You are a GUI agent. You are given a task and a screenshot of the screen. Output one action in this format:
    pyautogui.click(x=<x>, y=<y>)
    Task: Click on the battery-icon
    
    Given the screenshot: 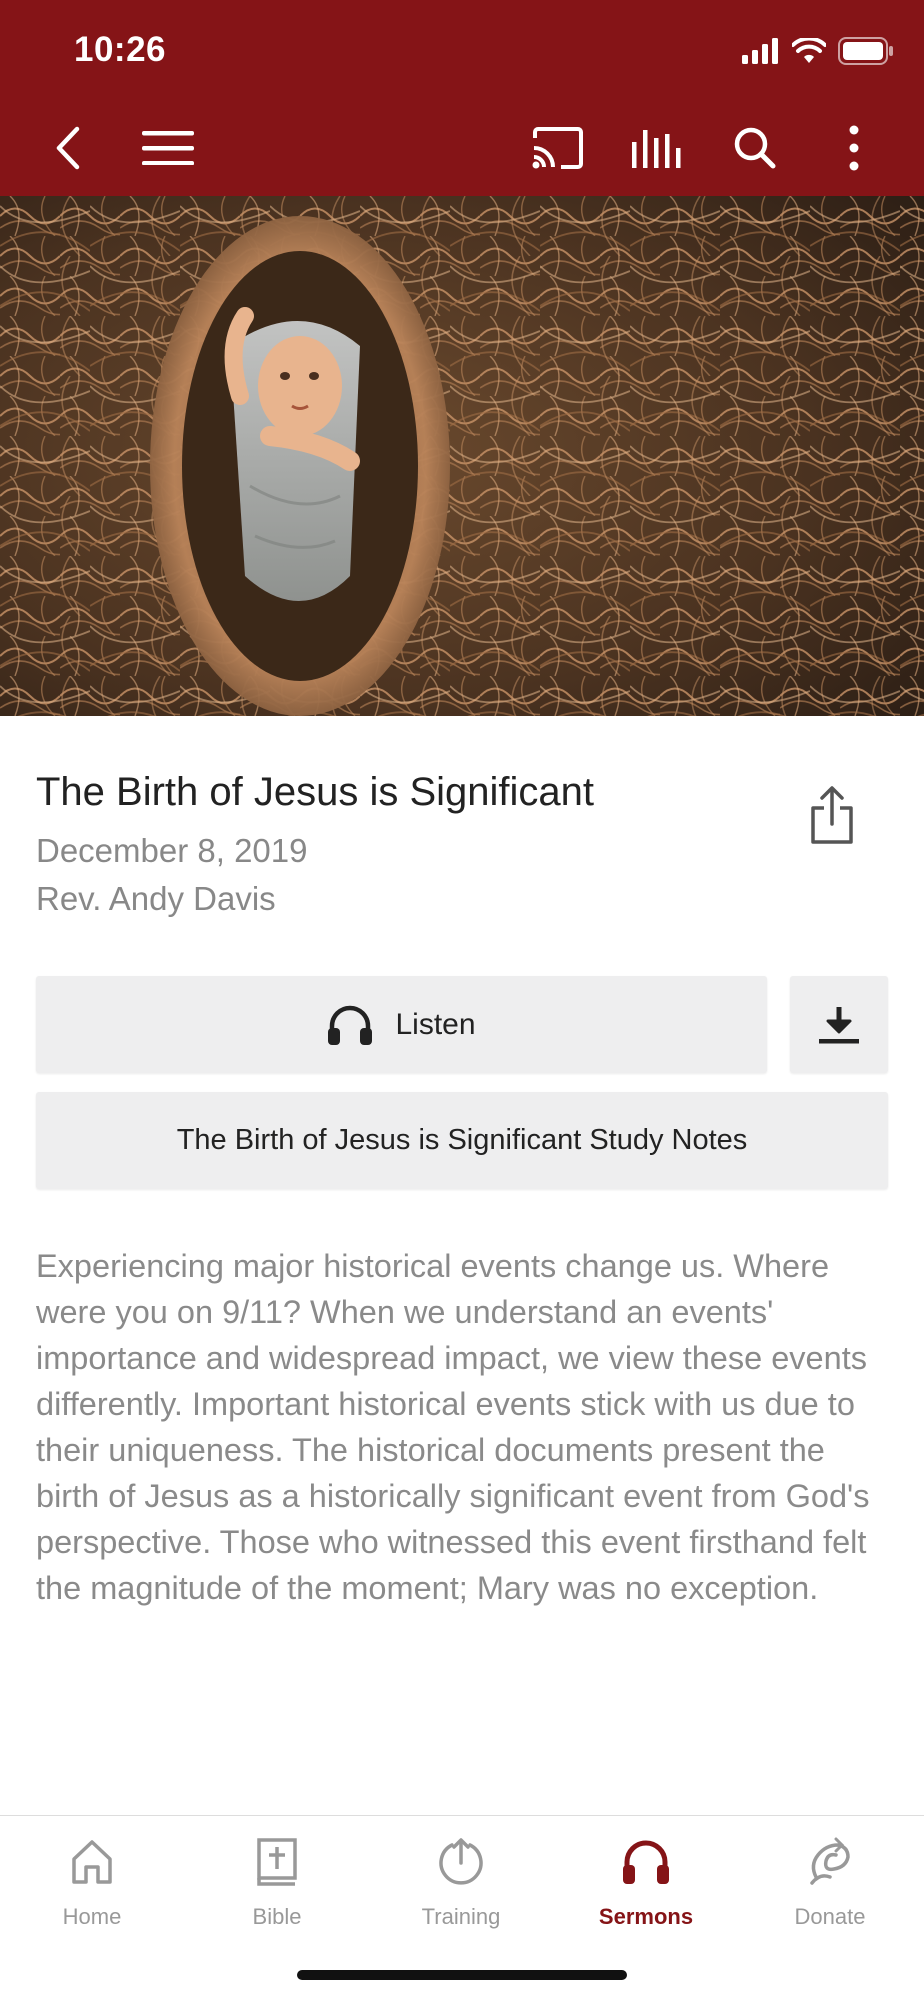 What is the action you would take?
    pyautogui.click(x=865, y=51)
    